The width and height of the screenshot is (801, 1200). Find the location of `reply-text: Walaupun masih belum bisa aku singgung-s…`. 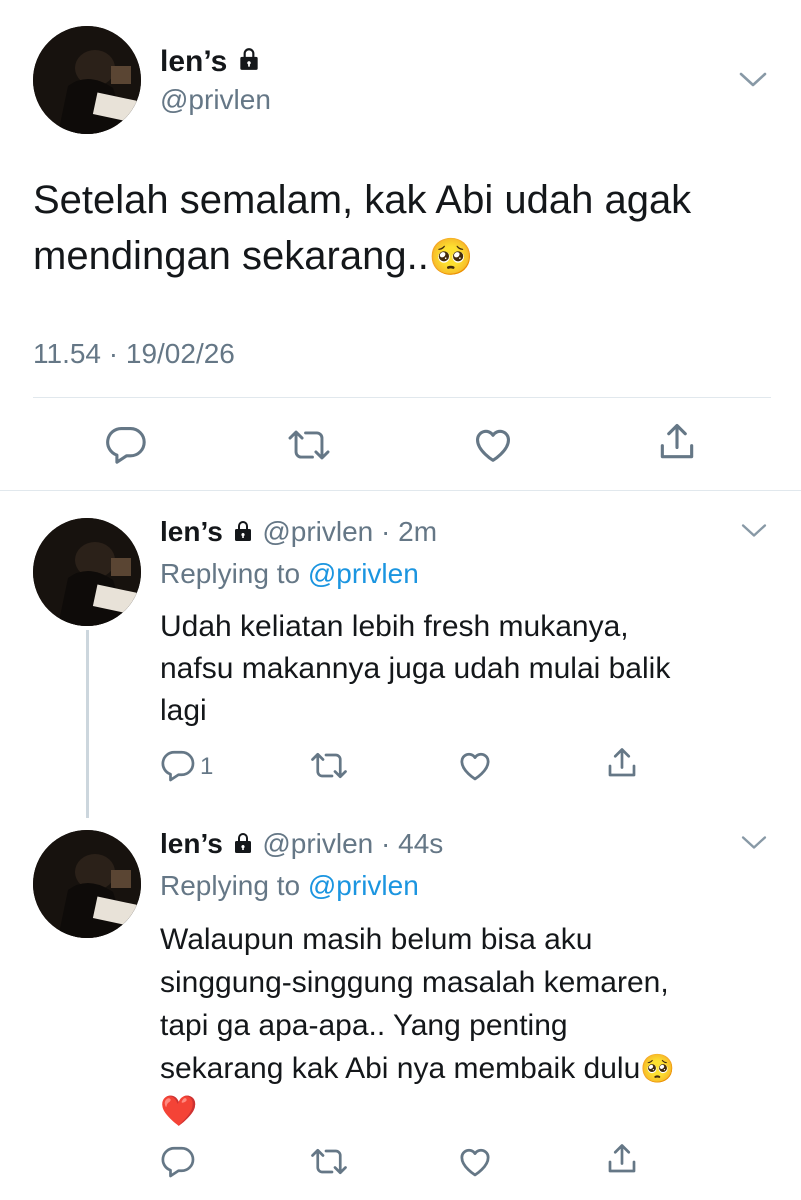

reply-text: Walaupun masih belum bisa aku singgung-s… is located at coordinates (475, 1025).